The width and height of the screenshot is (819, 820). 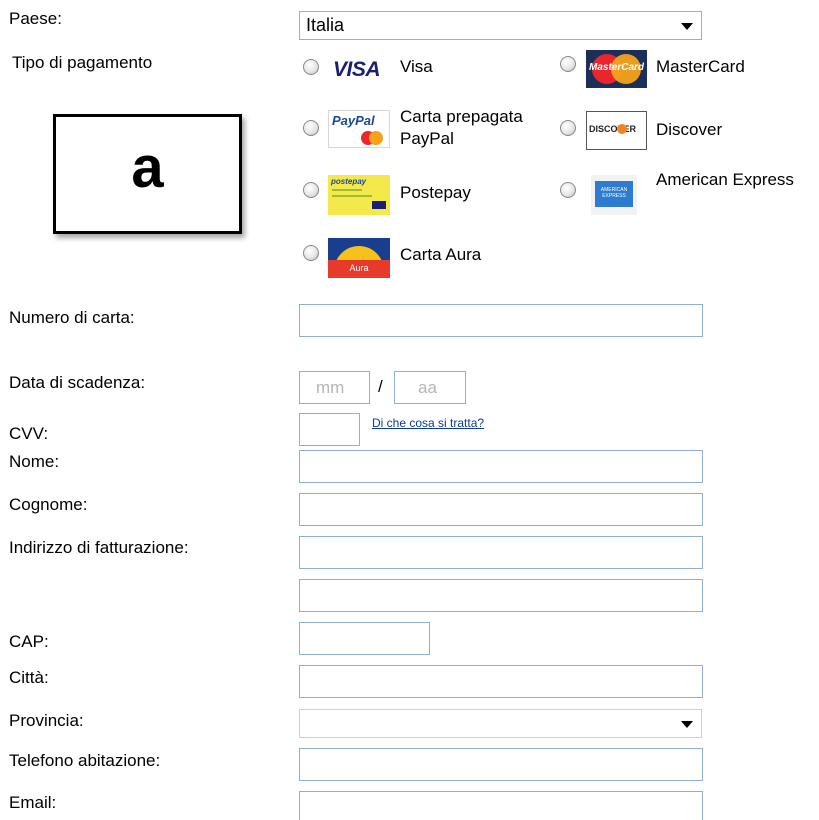 I want to click on card-name-amex: American Express, so click(x=725, y=179).